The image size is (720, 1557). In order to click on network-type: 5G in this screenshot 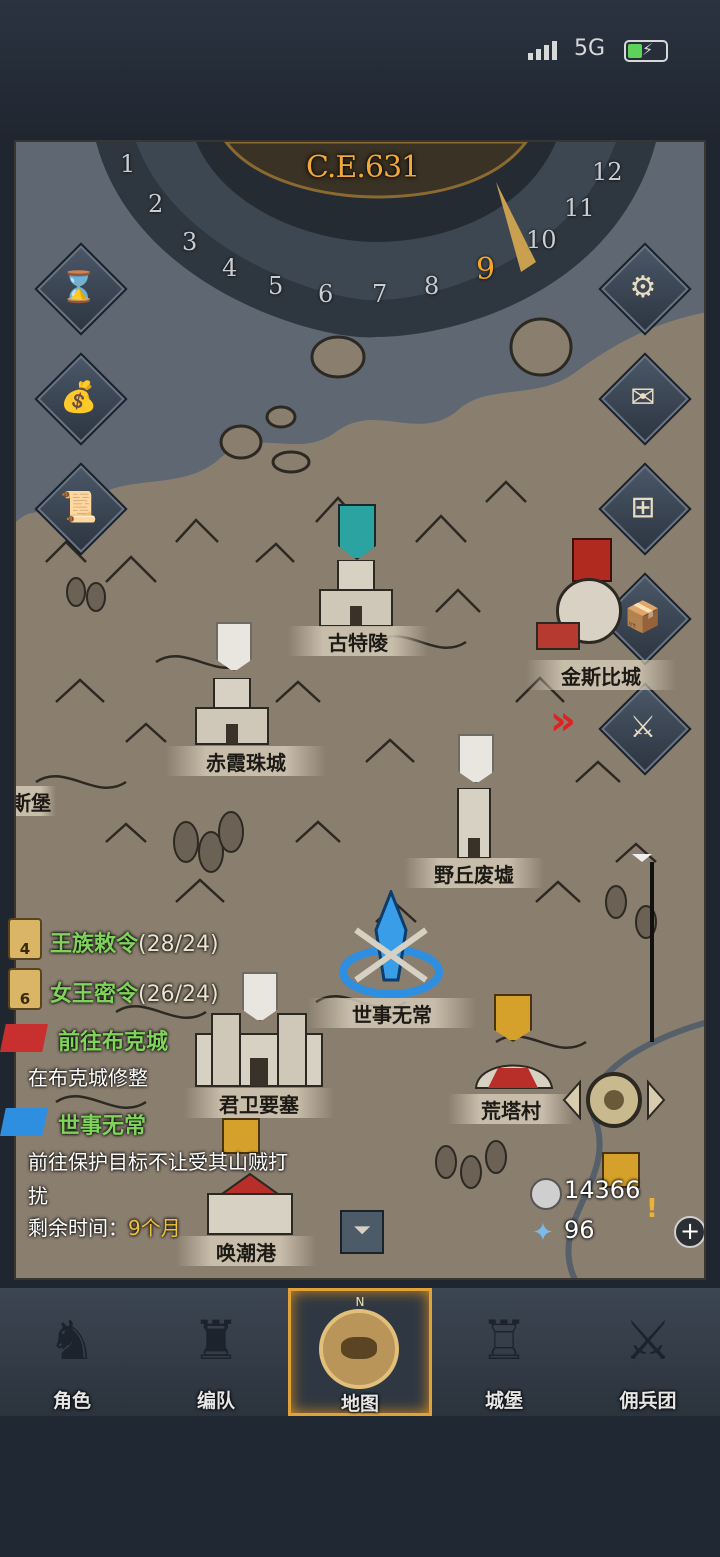, I will do `click(590, 48)`.